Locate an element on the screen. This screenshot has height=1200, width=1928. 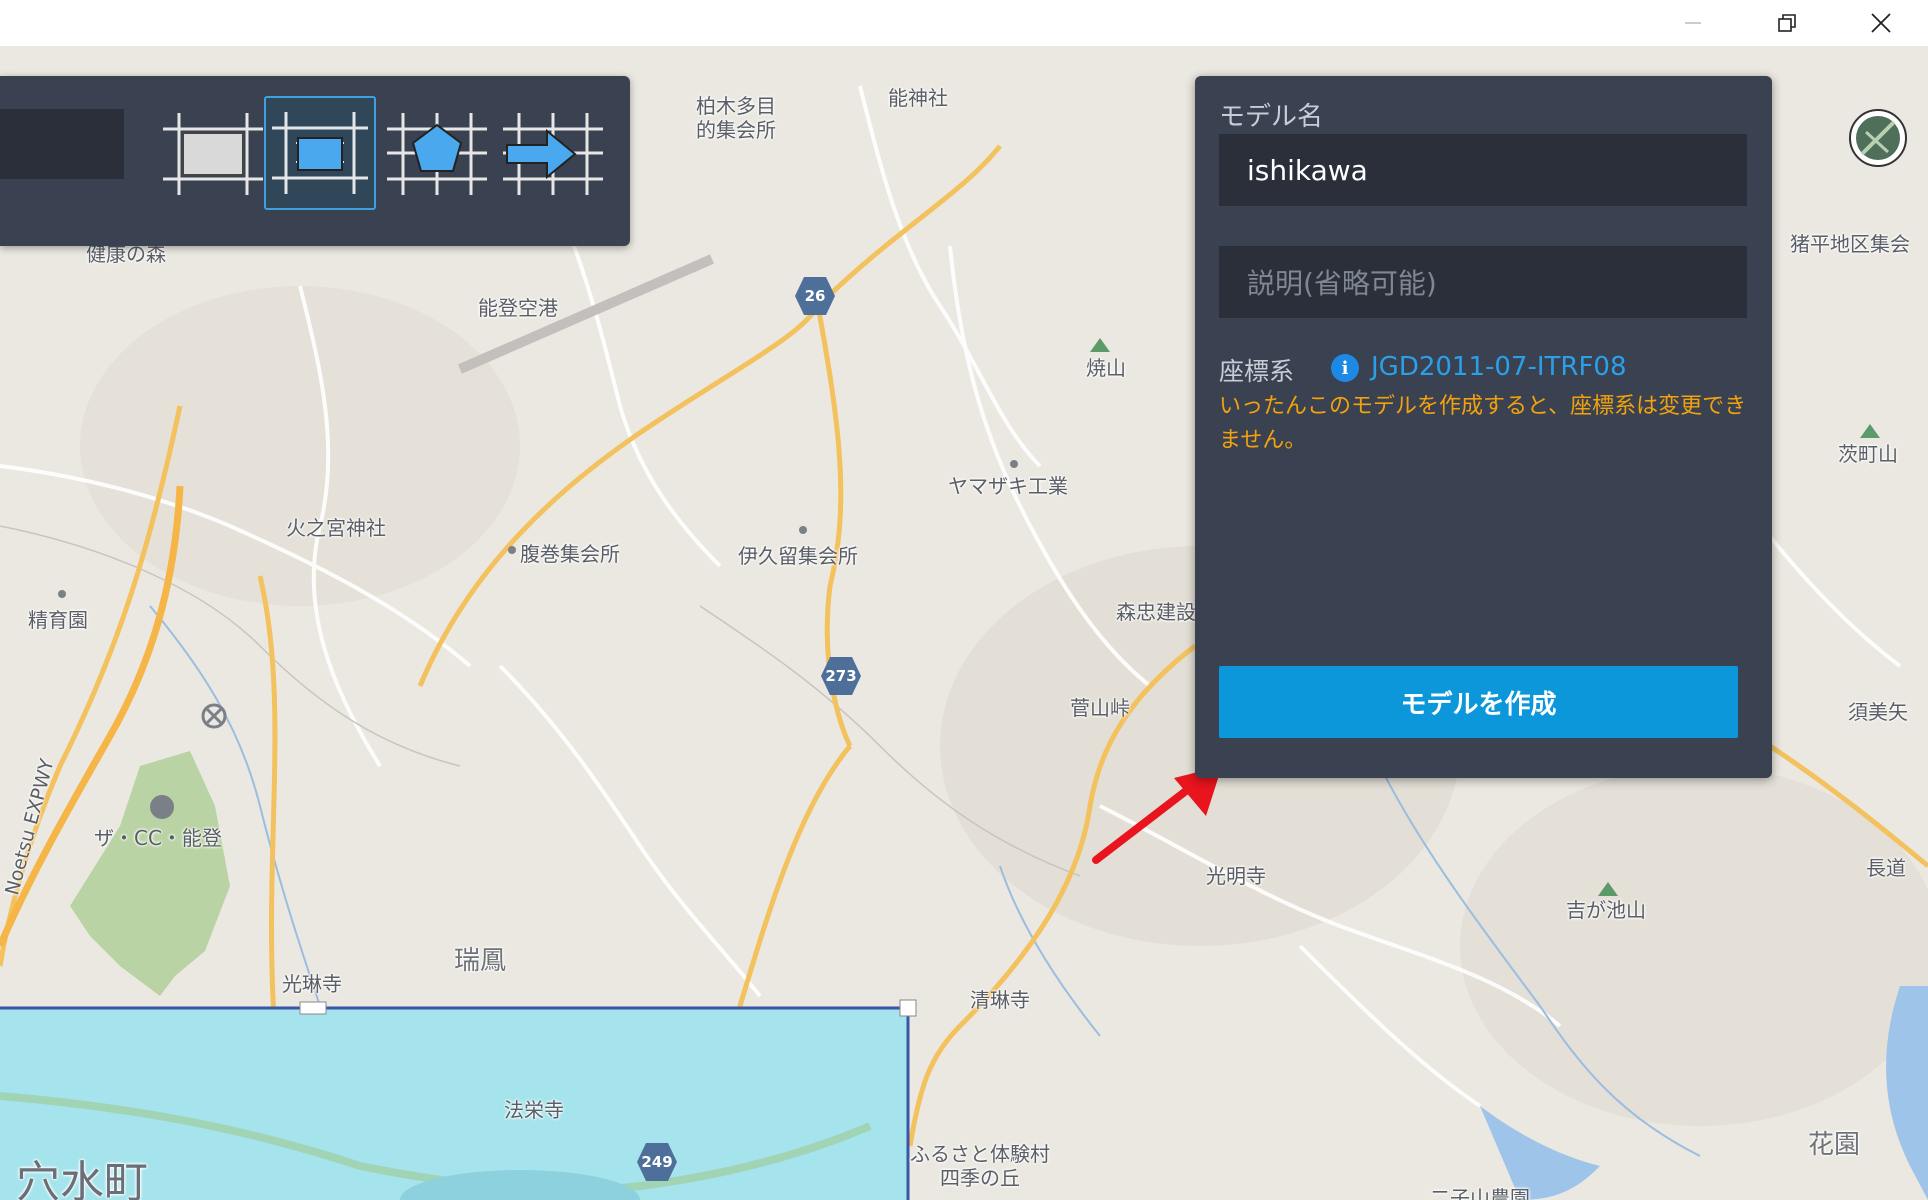
selection-toolbar is located at coordinates (315, 161).